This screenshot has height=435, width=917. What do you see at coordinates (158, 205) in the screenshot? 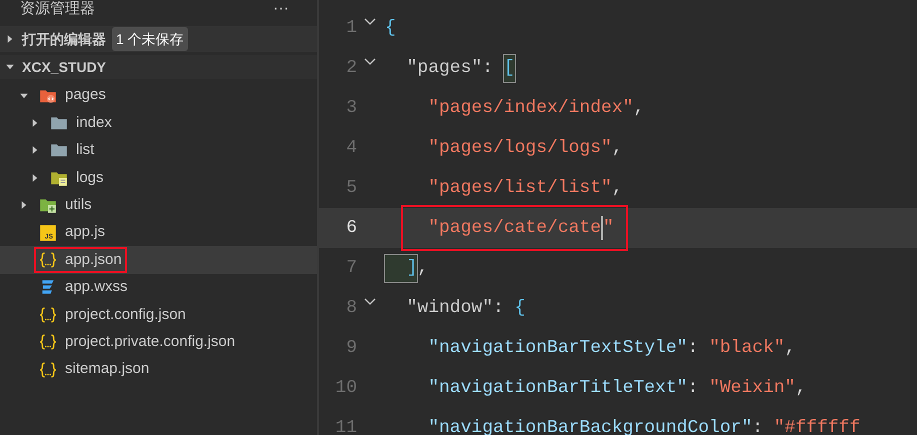
I see `tree-item: utils` at bounding box center [158, 205].